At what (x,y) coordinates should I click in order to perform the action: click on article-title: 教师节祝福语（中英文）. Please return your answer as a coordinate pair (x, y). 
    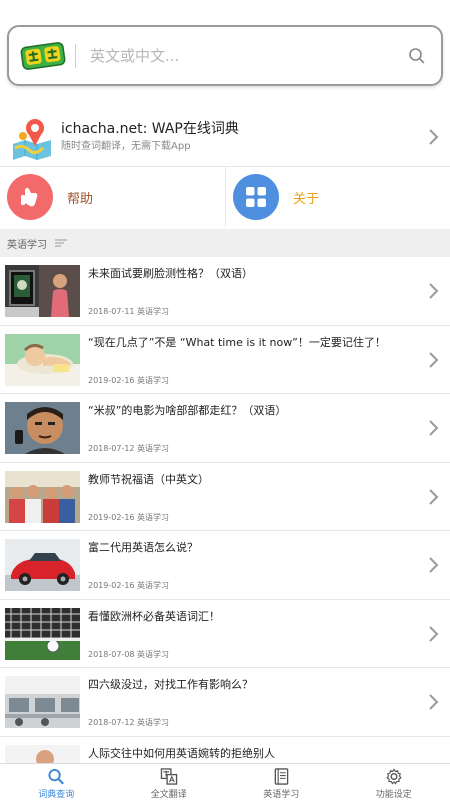
    Looking at the image, I should click on (148, 479).